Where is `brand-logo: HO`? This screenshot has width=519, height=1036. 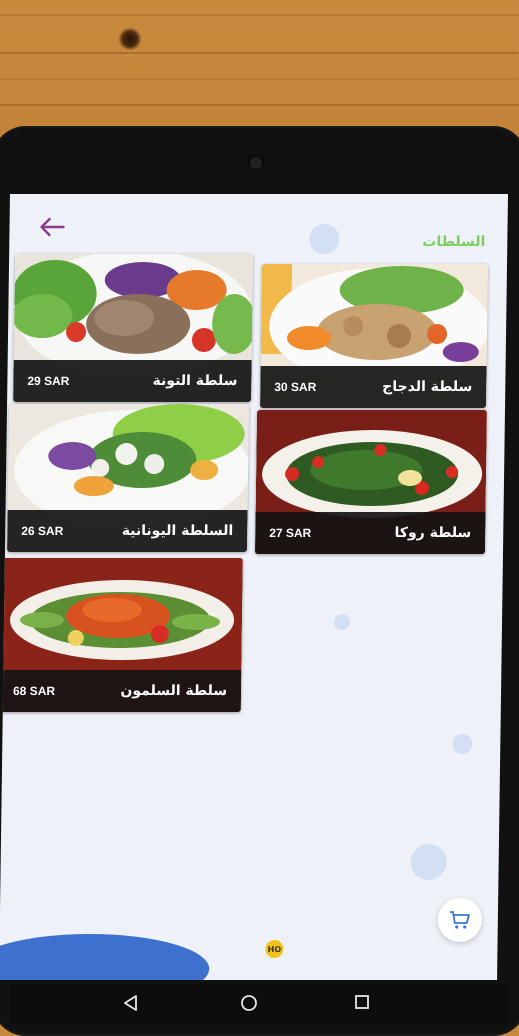
brand-logo: HO is located at coordinates (274, 949).